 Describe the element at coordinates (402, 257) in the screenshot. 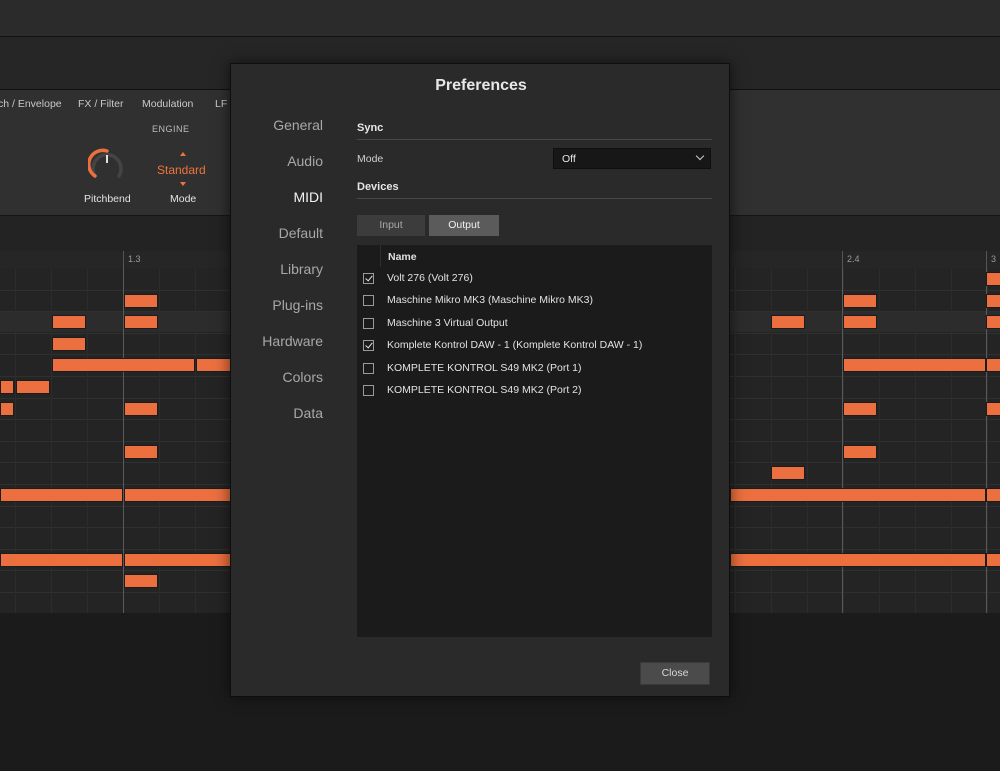

I see `column-header-name: Name` at that location.